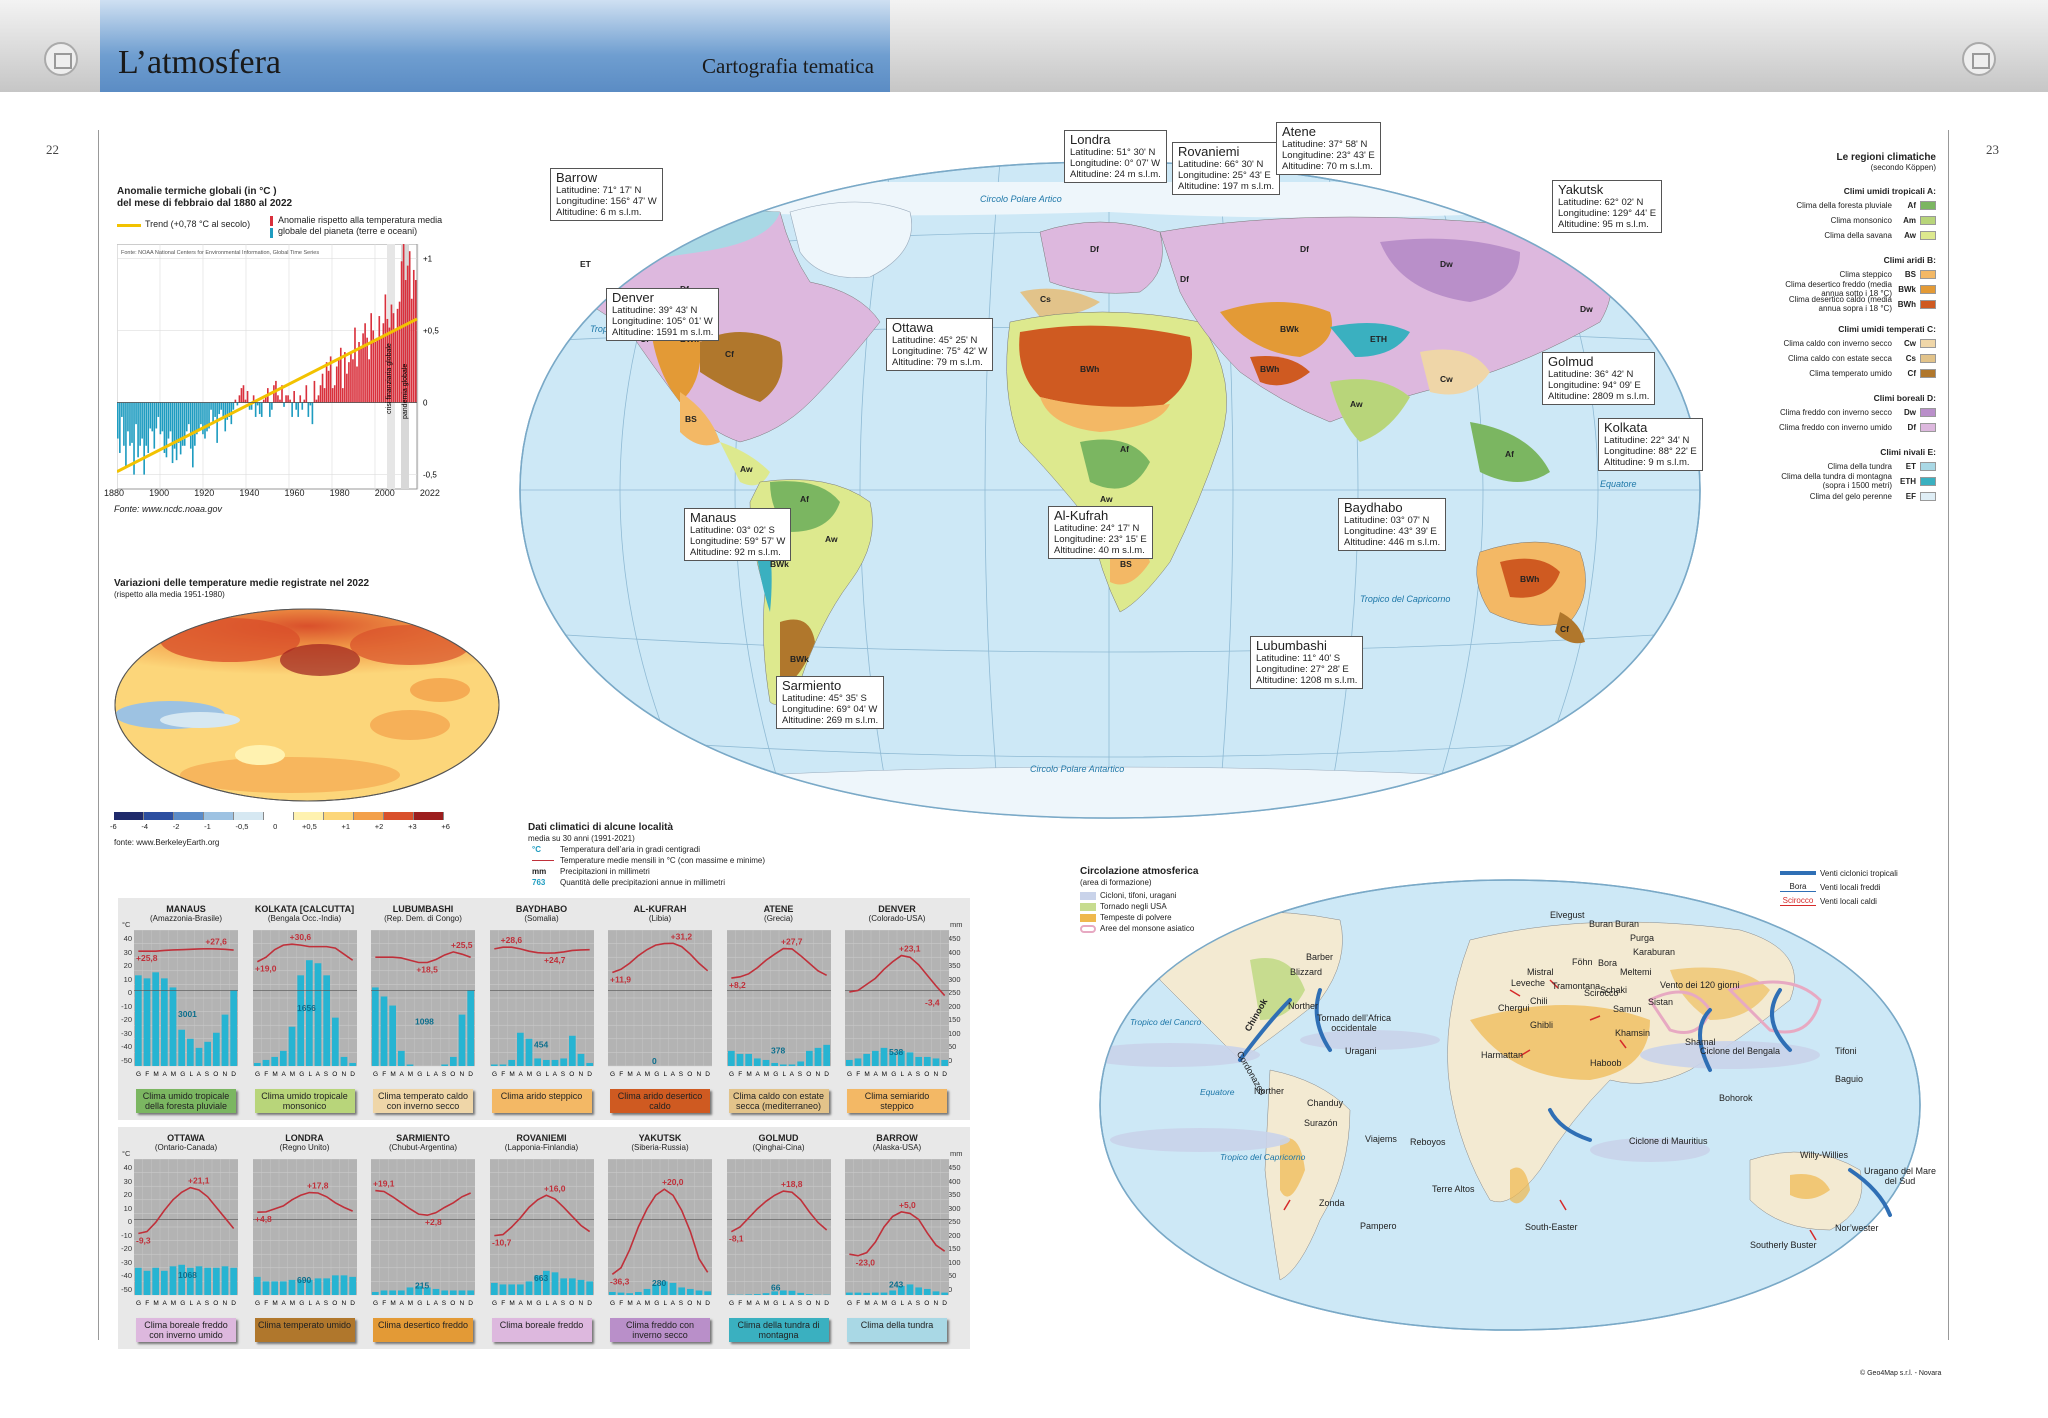 The height and width of the screenshot is (1418, 2048). What do you see at coordinates (655, 310) in the screenshot?
I see `callout-lat: Latitudine: 39° 43' N` at bounding box center [655, 310].